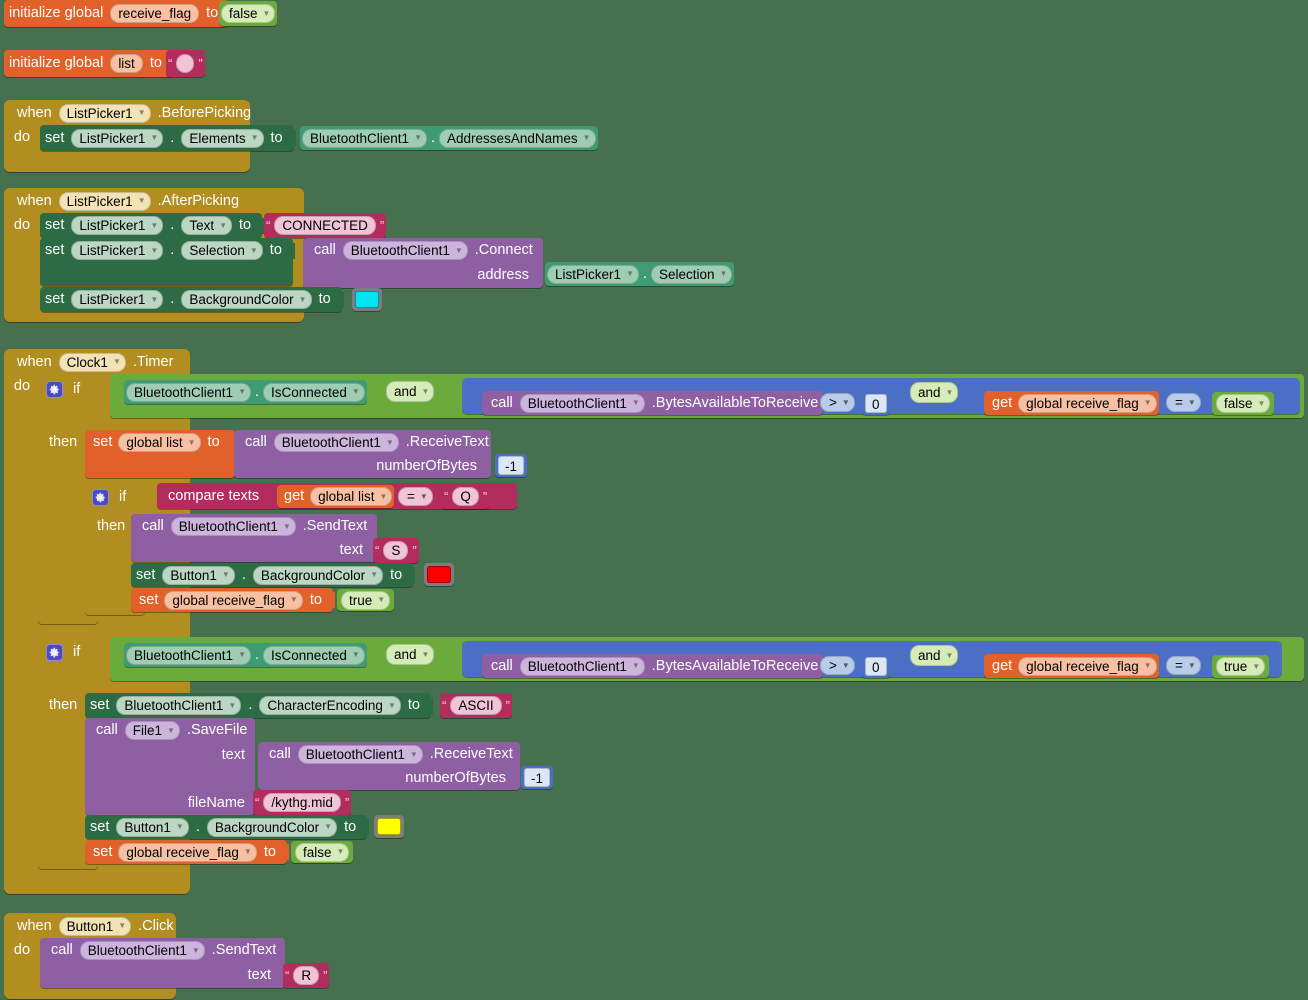 The height and width of the screenshot is (1000, 1308). I want to click on block-get-bluetoothclient1-addressesandnames: BluetoothClient1 ▼ . AddressesAndNames ▼, so click(449, 138).